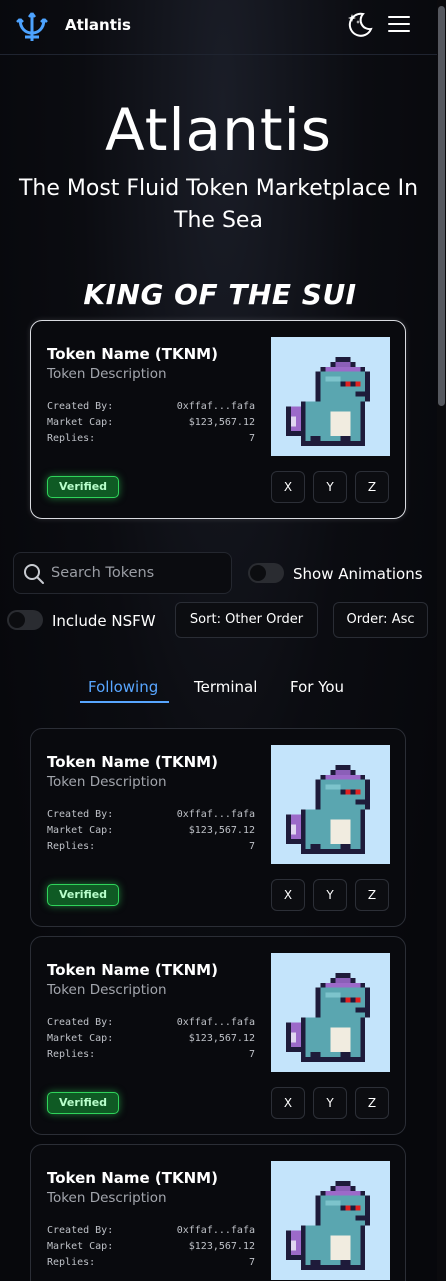 The height and width of the screenshot is (1281, 446). Describe the element at coordinates (25, 620) in the screenshot. I see `include-nsfw-toggle` at that location.